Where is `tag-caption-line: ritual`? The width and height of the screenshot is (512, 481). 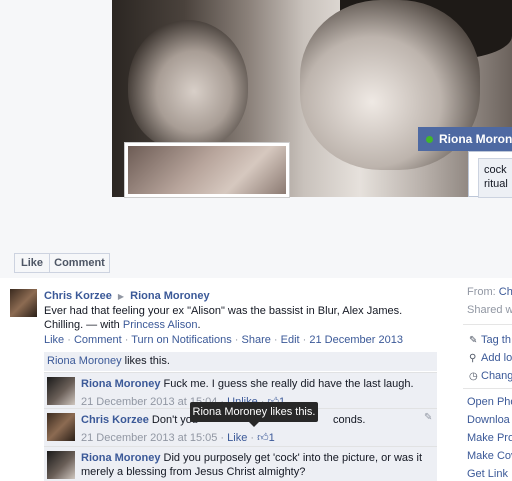
tag-caption-line: ritual is located at coordinates (496, 184).